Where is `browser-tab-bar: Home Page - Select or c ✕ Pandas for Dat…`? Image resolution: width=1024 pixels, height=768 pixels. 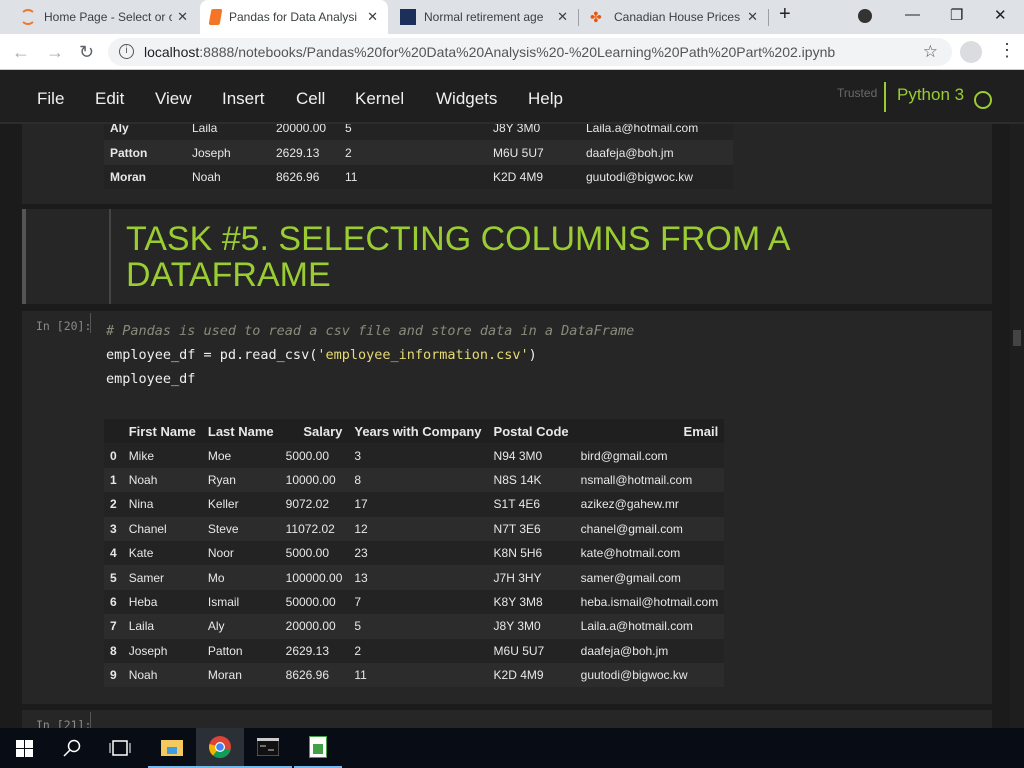
browser-tab-bar: Home Page - Select or c ✕ Pandas for Dat… is located at coordinates (512, 17).